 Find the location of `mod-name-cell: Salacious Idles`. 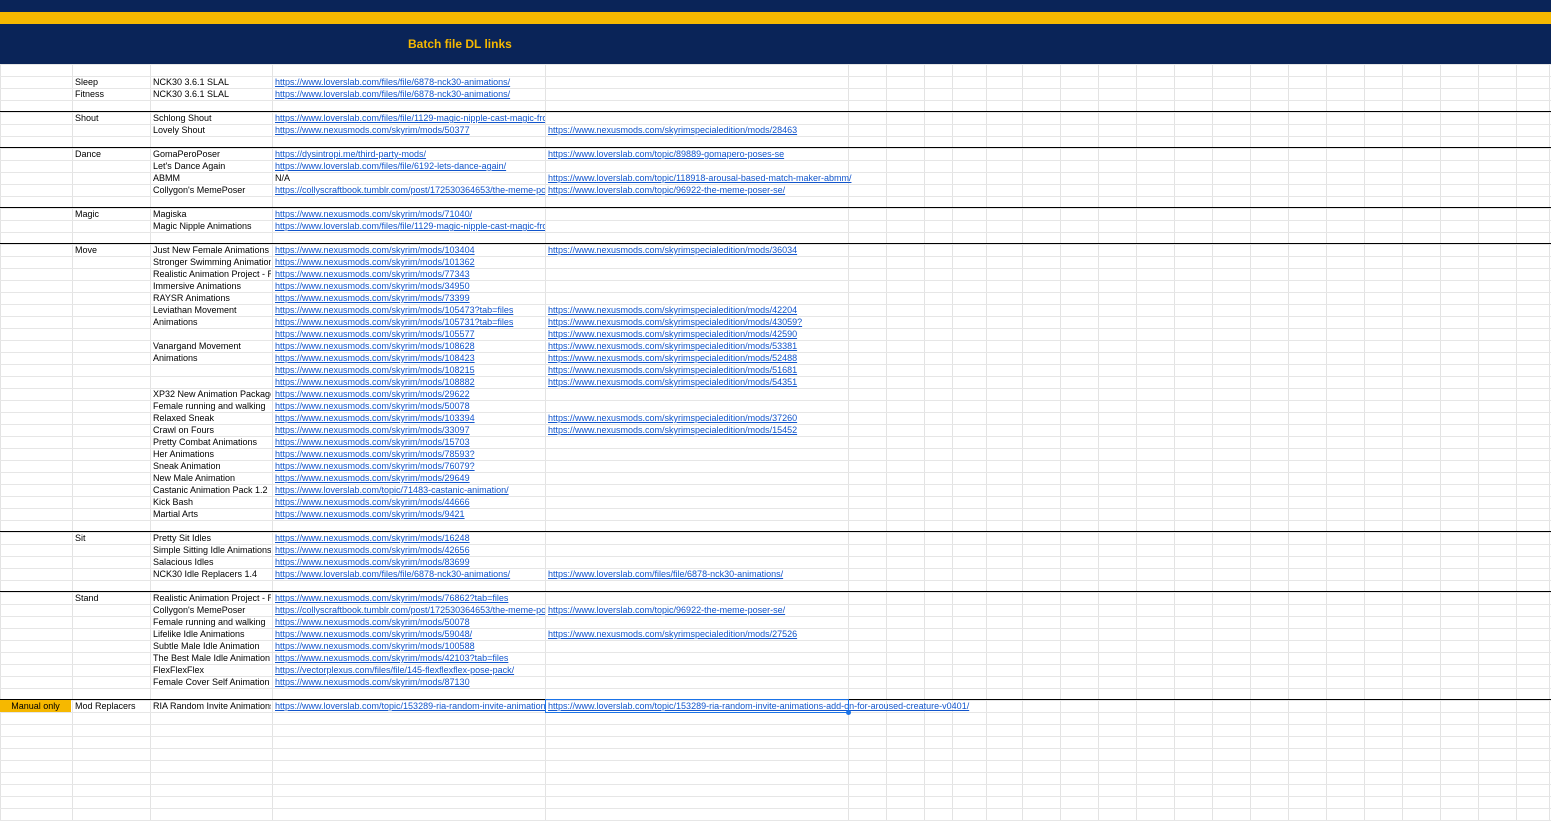

mod-name-cell: Salacious Idles is located at coordinates (183, 562).